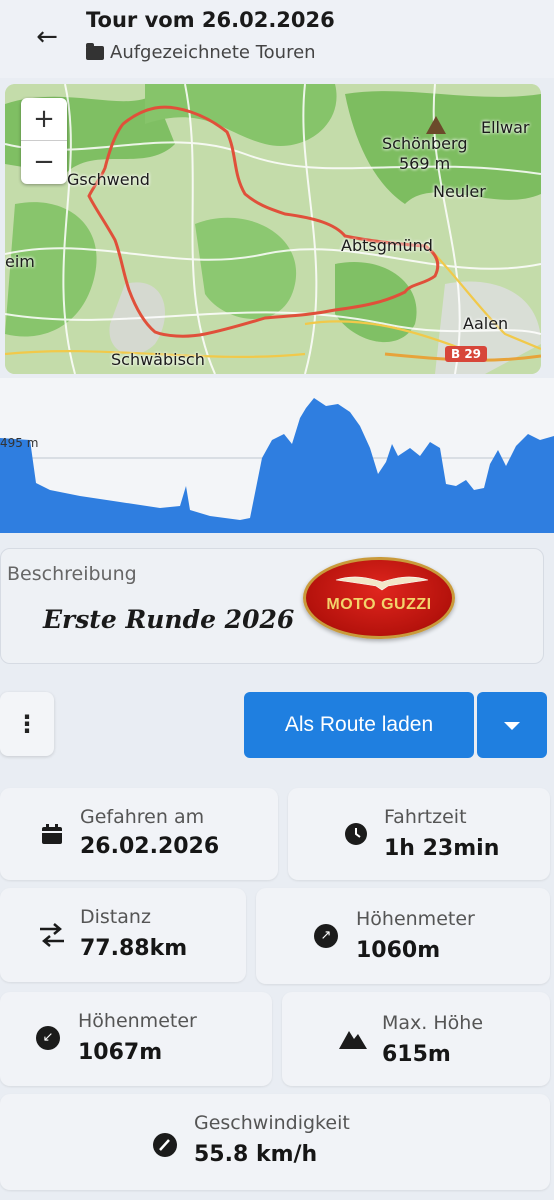 This screenshot has height=1200, width=554. I want to click on elevation-area, so click(277, 465).